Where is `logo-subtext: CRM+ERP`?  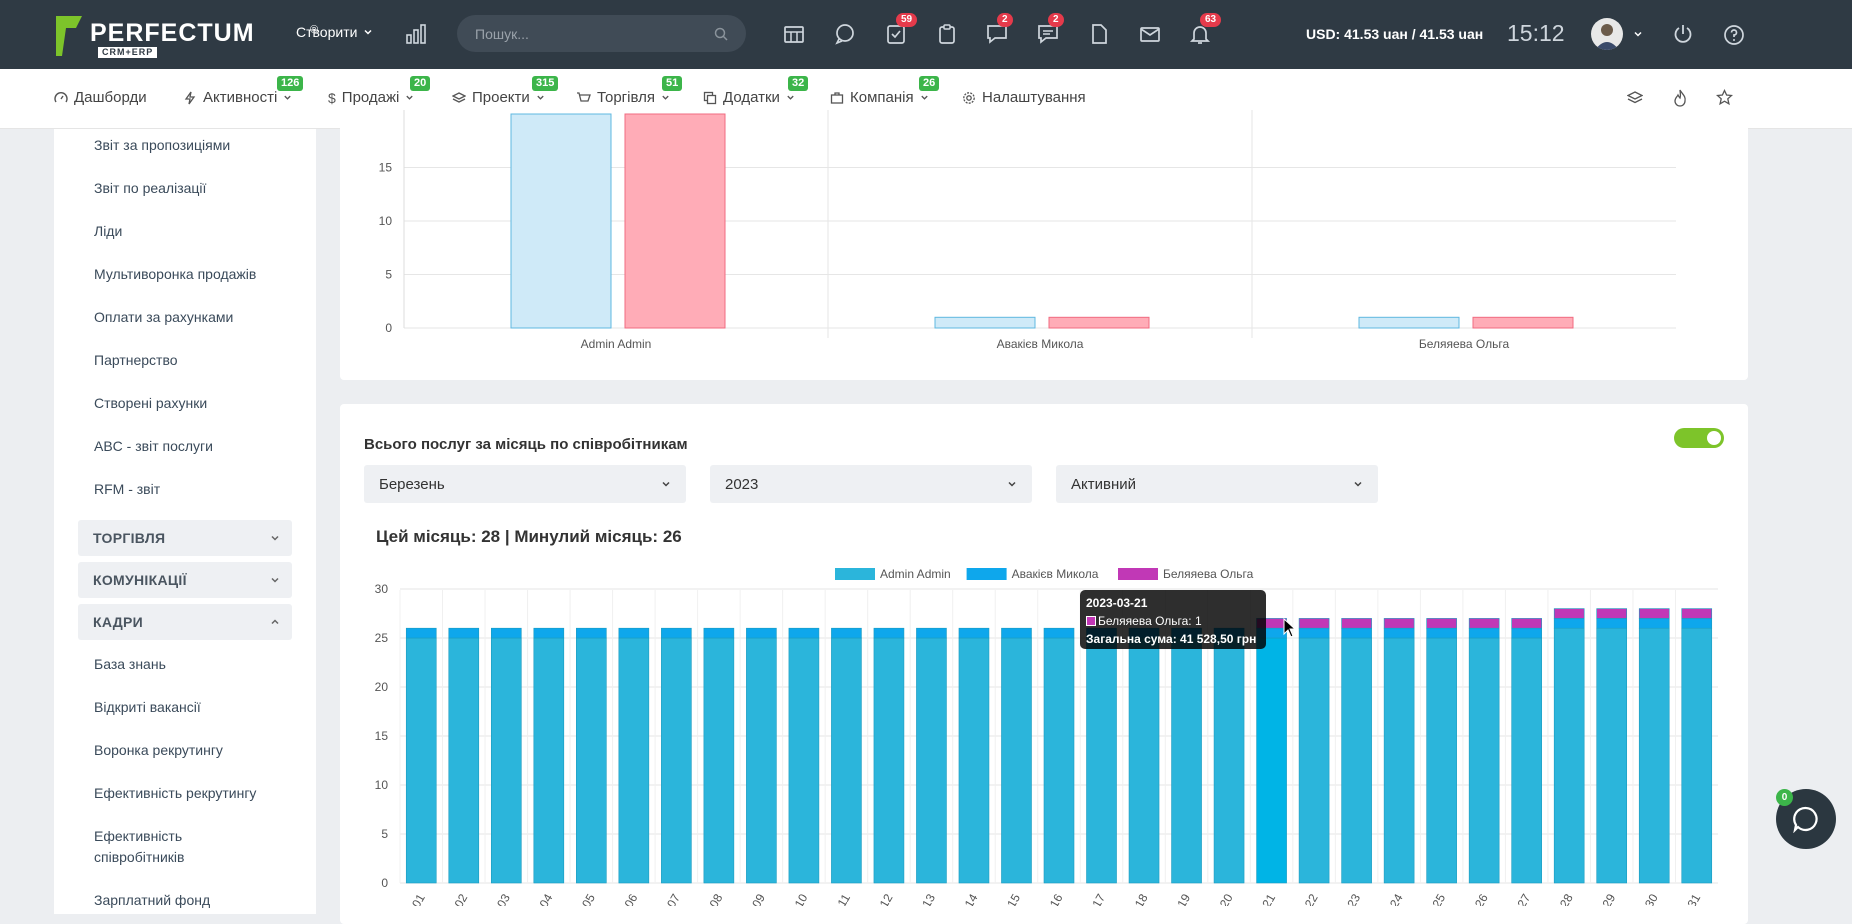 logo-subtext: CRM+ERP is located at coordinates (128, 52).